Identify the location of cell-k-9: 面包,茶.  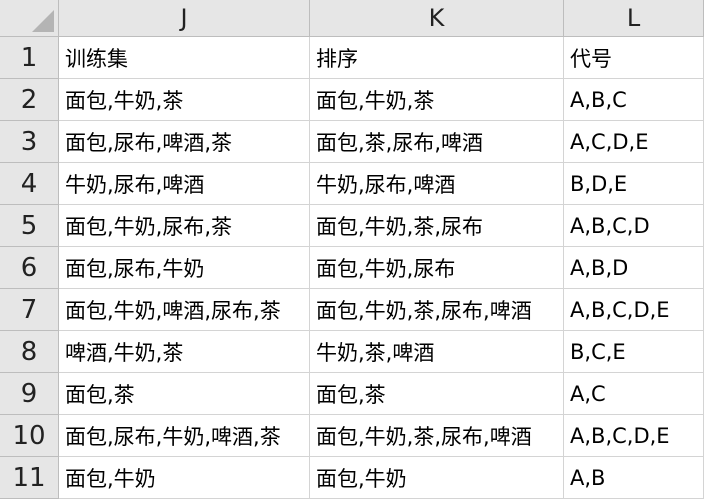
(437, 394).